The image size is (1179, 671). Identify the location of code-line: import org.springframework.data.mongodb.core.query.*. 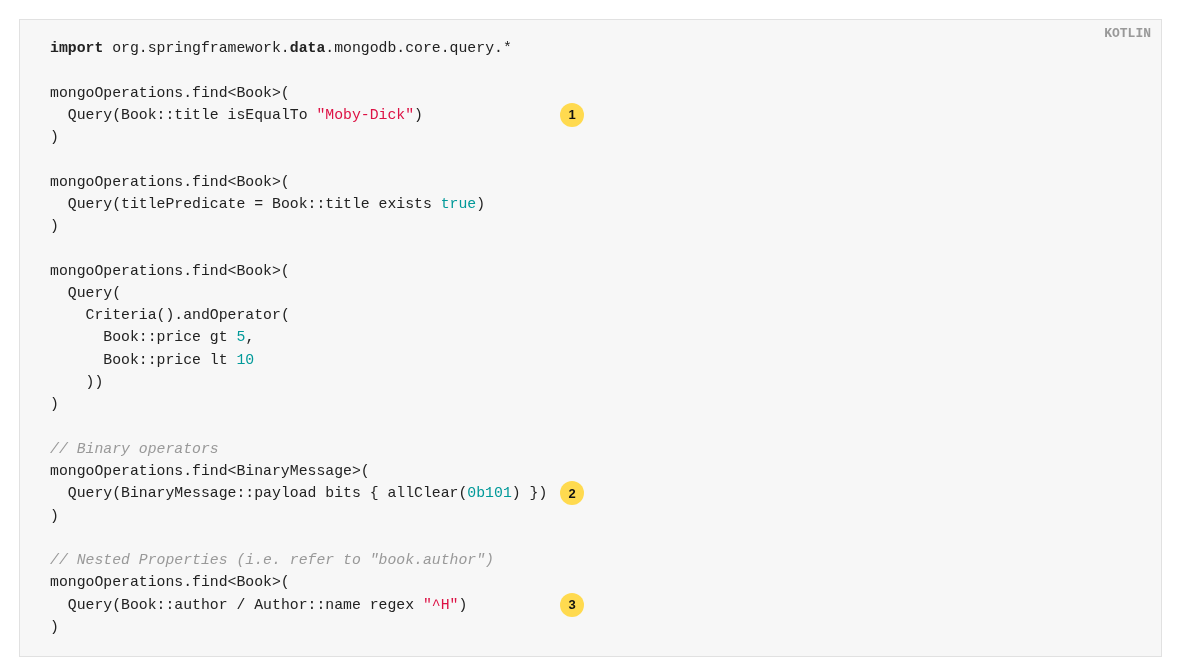
(281, 48).